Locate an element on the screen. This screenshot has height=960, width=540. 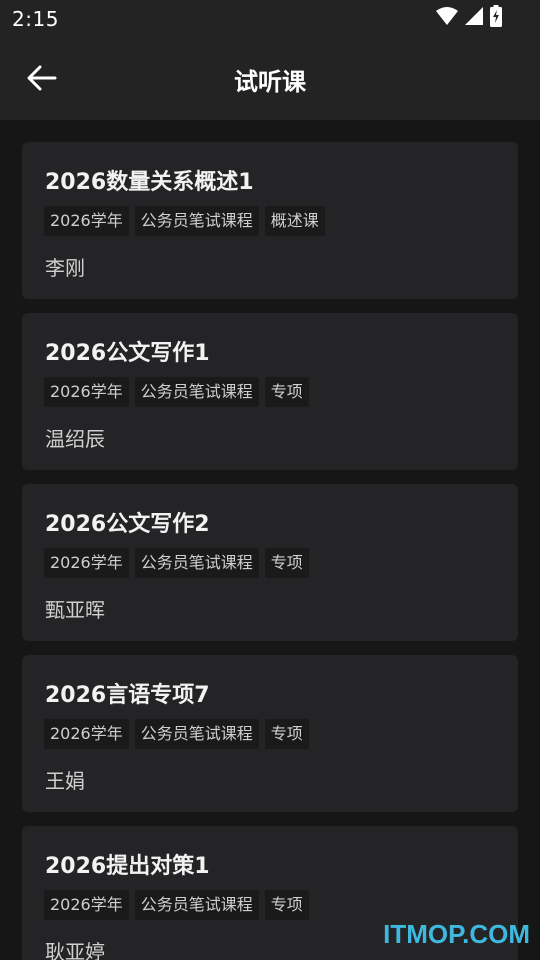
course-title: 2026公文写作2 is located at coordinates (127, 524).